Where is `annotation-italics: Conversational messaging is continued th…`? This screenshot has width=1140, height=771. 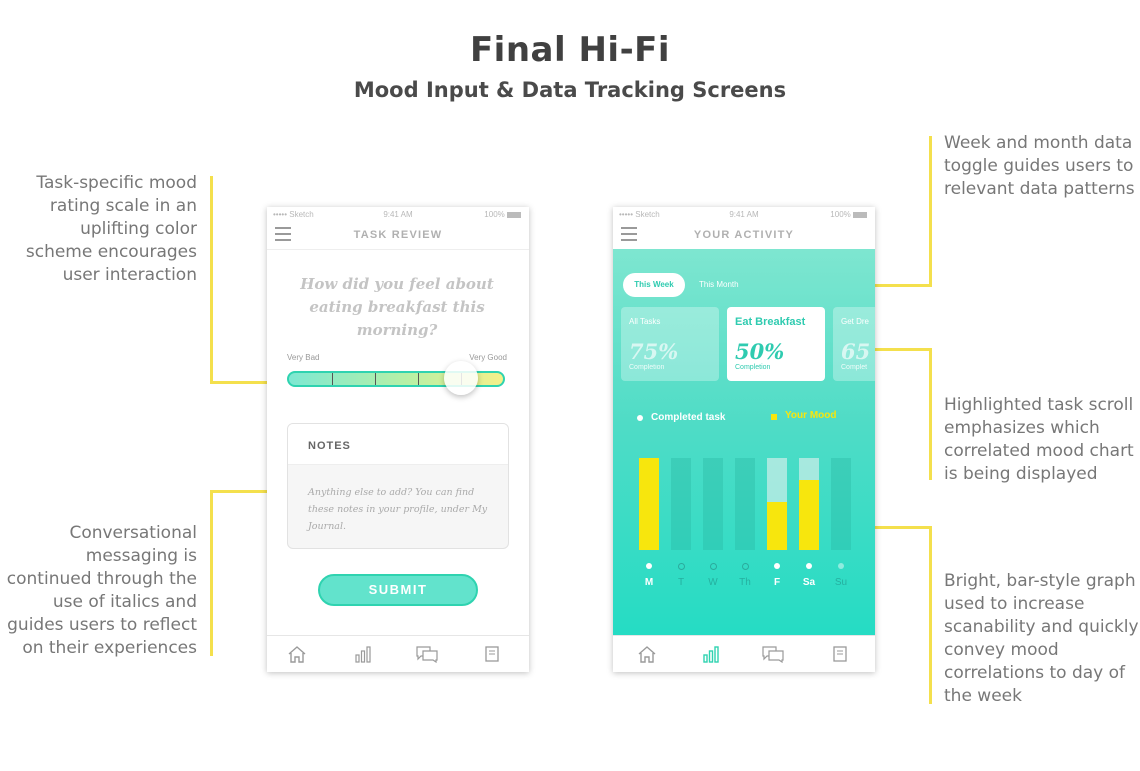
annotation-italics: Conversational messaging is continued th… is located at coordinates (101, 590).